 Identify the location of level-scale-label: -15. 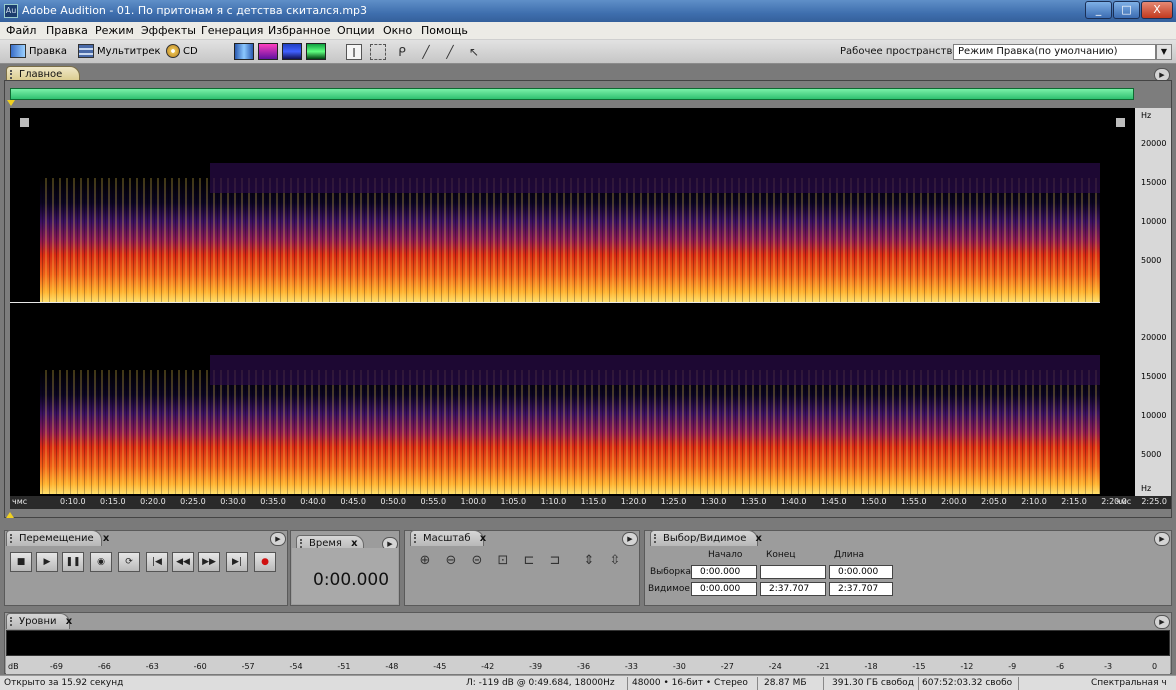
(919, 666).